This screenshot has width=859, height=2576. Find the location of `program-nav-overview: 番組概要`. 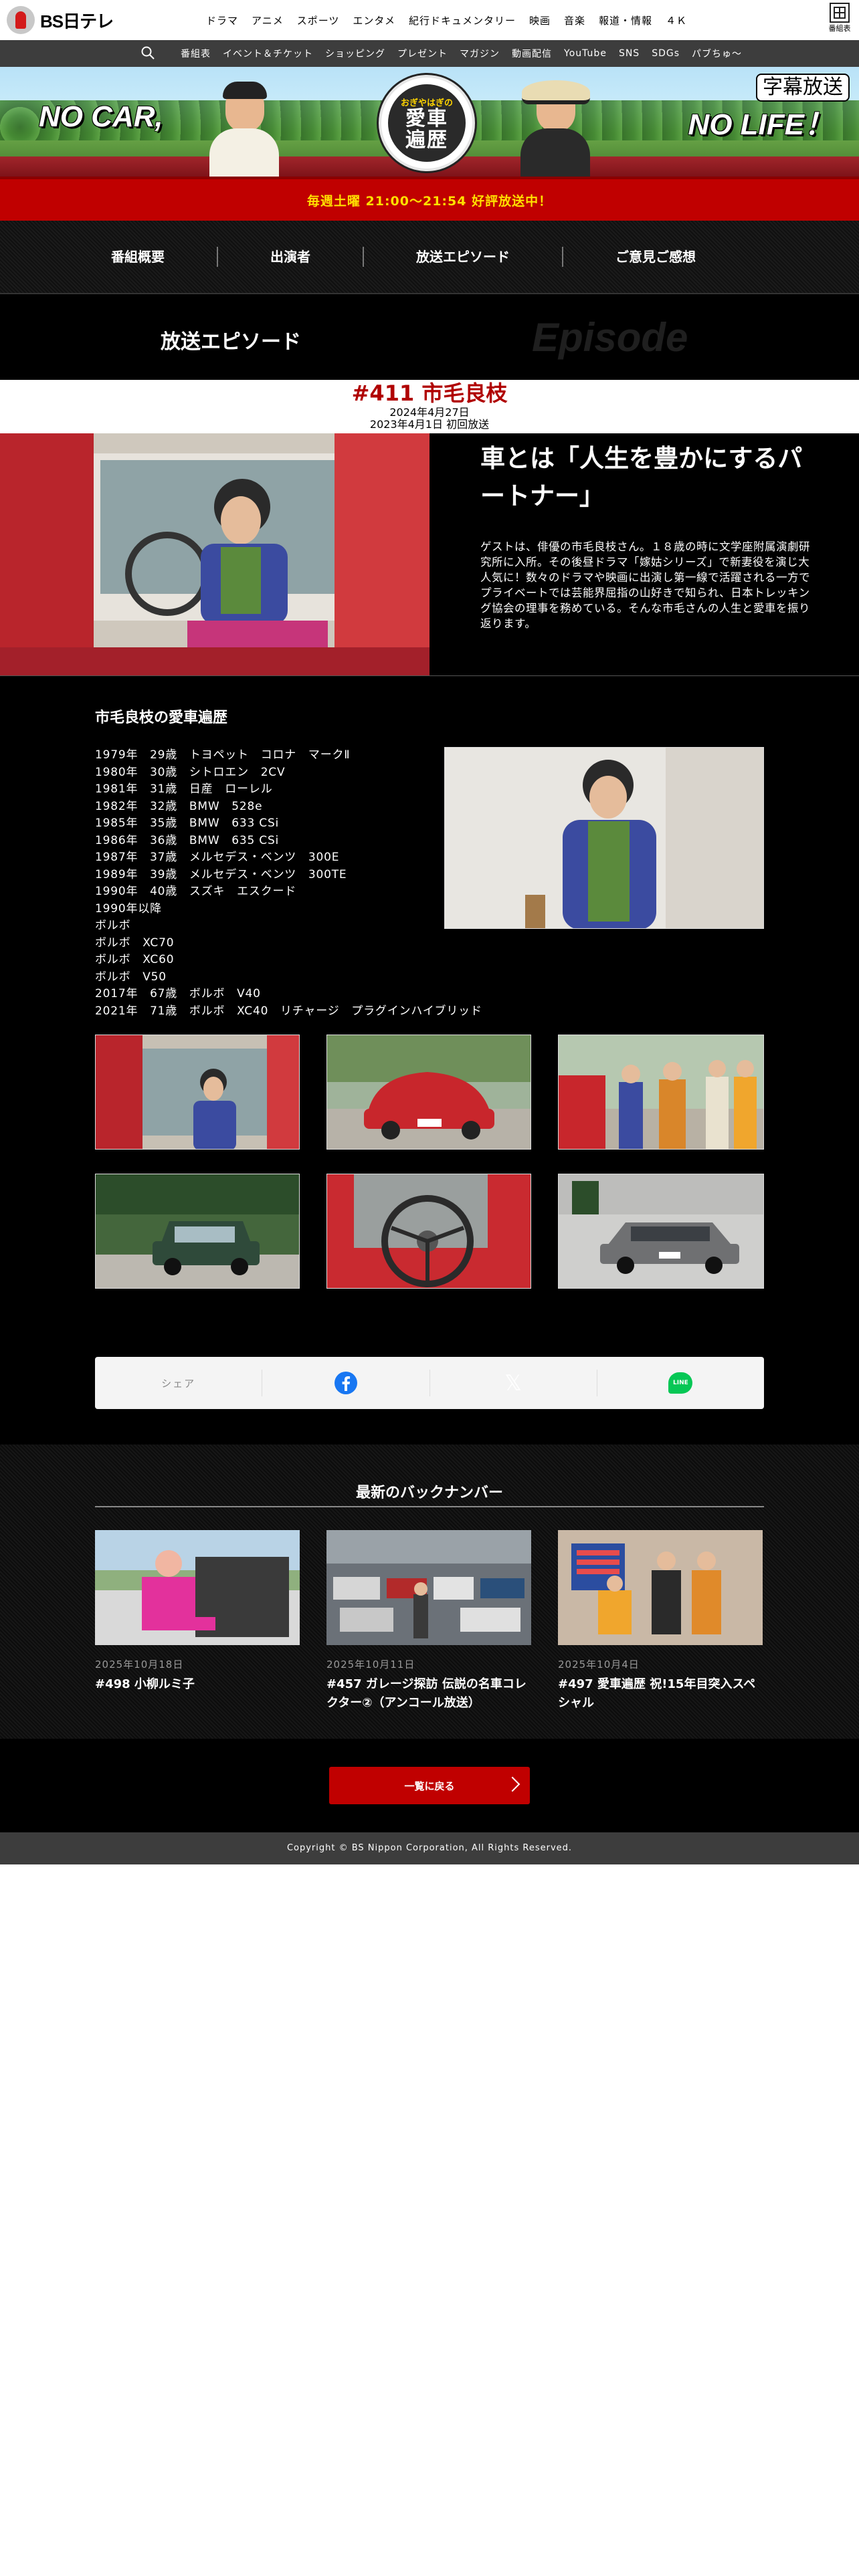

program-nav-overview: 番組概要 is located at coordinates (164, 257).